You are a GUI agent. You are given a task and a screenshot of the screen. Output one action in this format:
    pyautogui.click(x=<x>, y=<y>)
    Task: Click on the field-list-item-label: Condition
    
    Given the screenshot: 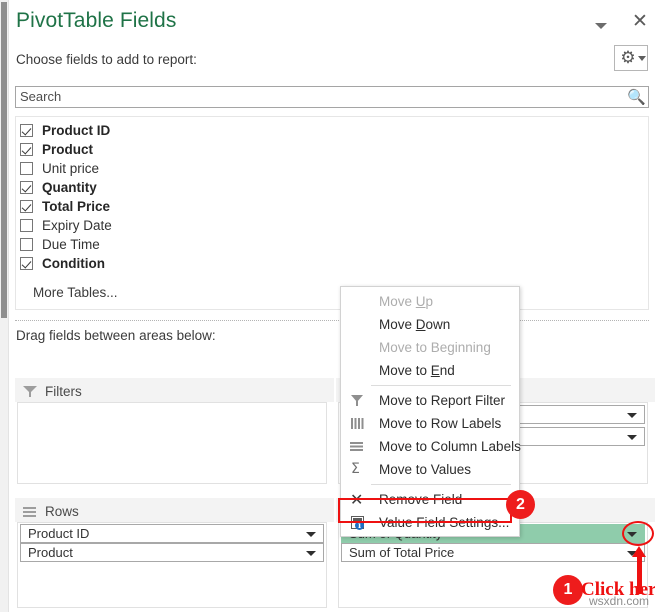 What is the action you would take?
    pyautogui.click(x=73, y=263)
    